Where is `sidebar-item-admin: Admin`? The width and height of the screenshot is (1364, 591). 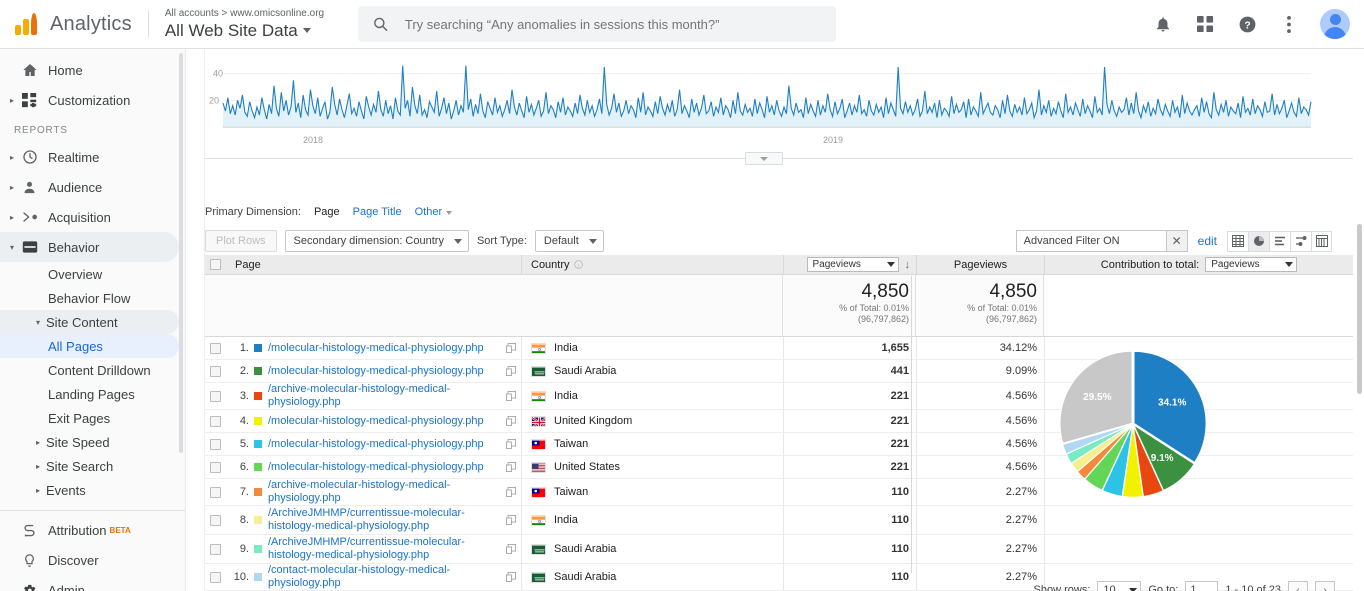
sidebar-item-admin: Admin is located at coordinates (89, 583).